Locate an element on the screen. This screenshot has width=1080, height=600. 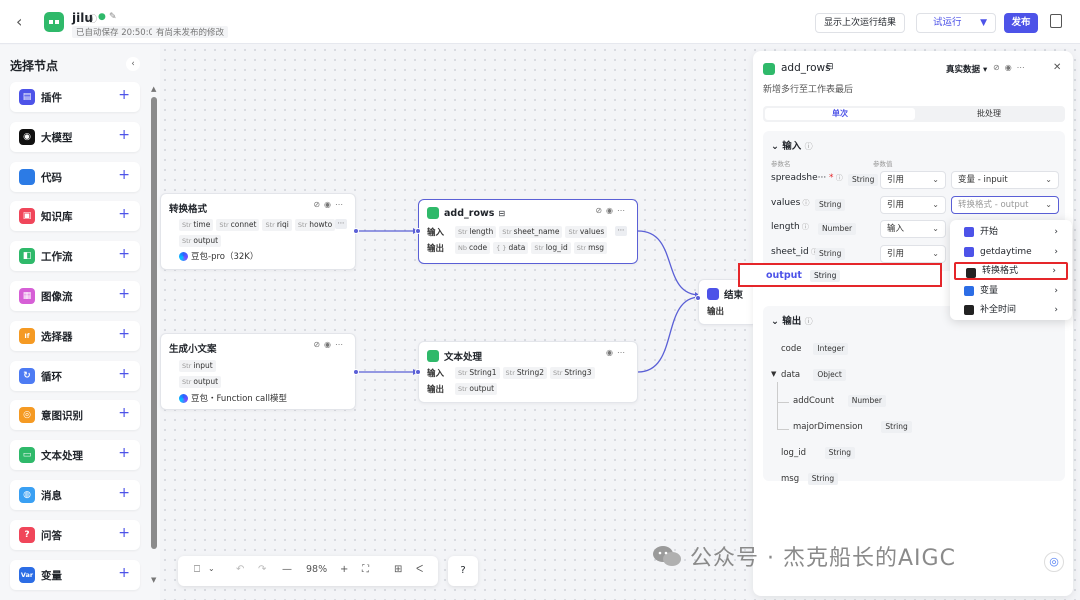
chevron-down-icon: ⌄ is located at coordinates (211, 568).